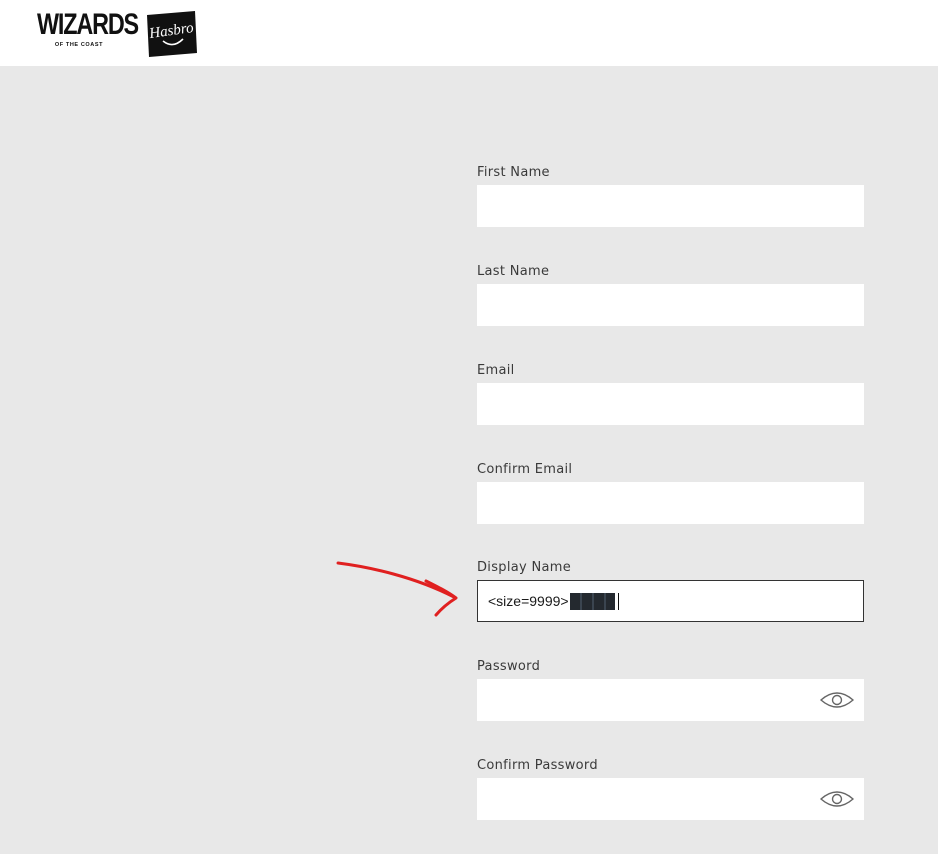 The height and width of the screenshot is (854, 938). What do you see at coordinates (171, 34) in the screenshot?
I see `hasbro-logo: Hasbro` at bounding box center [171, 34].